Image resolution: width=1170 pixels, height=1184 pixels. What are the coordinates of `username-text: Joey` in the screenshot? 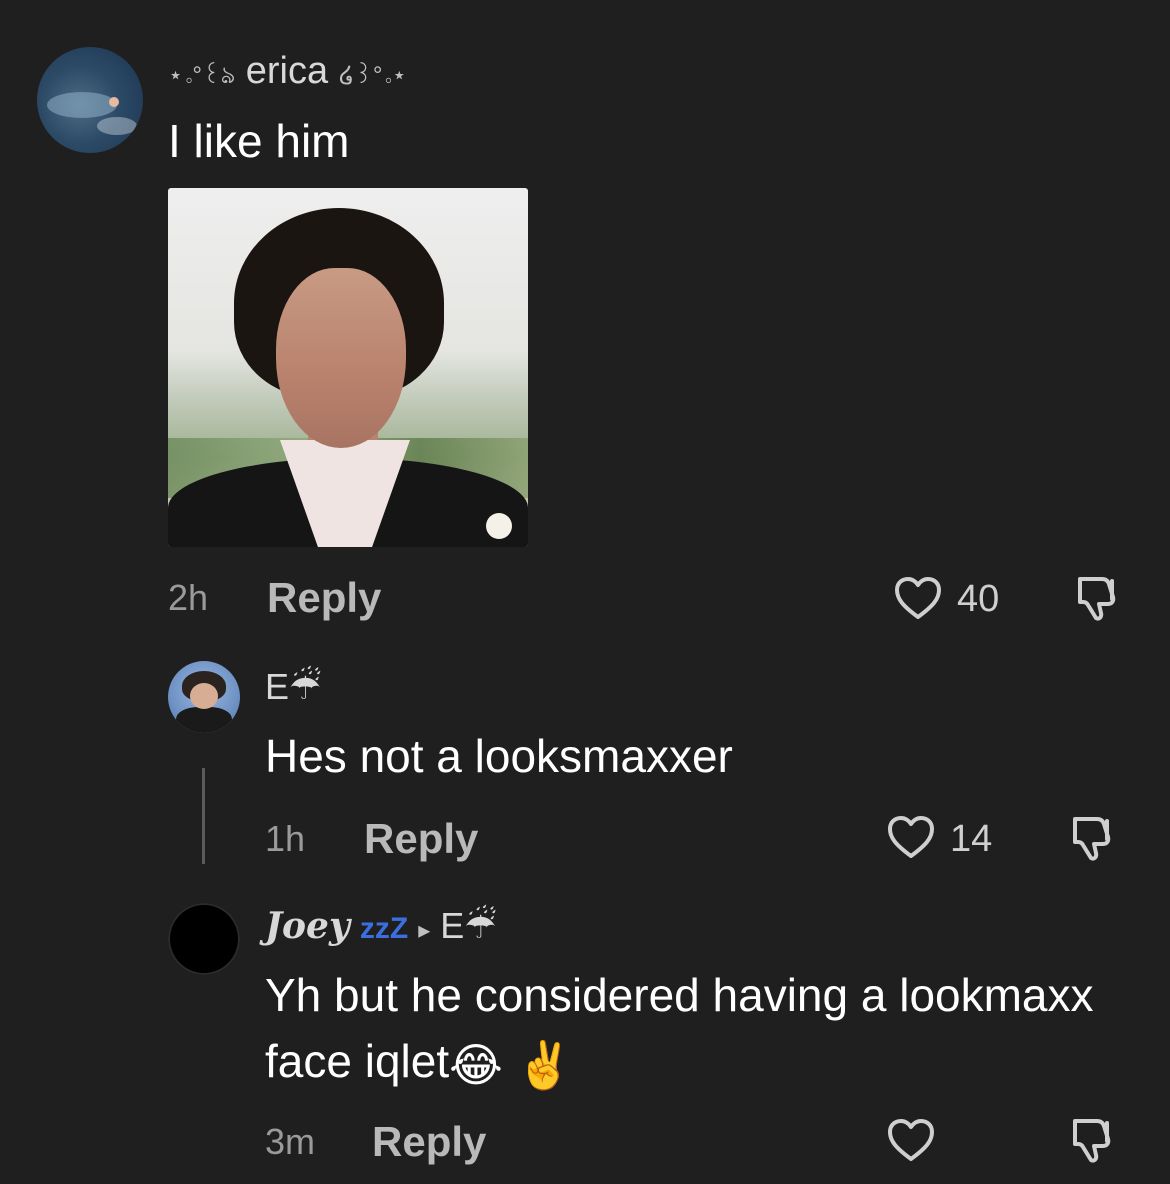 It's located at (307, 926).